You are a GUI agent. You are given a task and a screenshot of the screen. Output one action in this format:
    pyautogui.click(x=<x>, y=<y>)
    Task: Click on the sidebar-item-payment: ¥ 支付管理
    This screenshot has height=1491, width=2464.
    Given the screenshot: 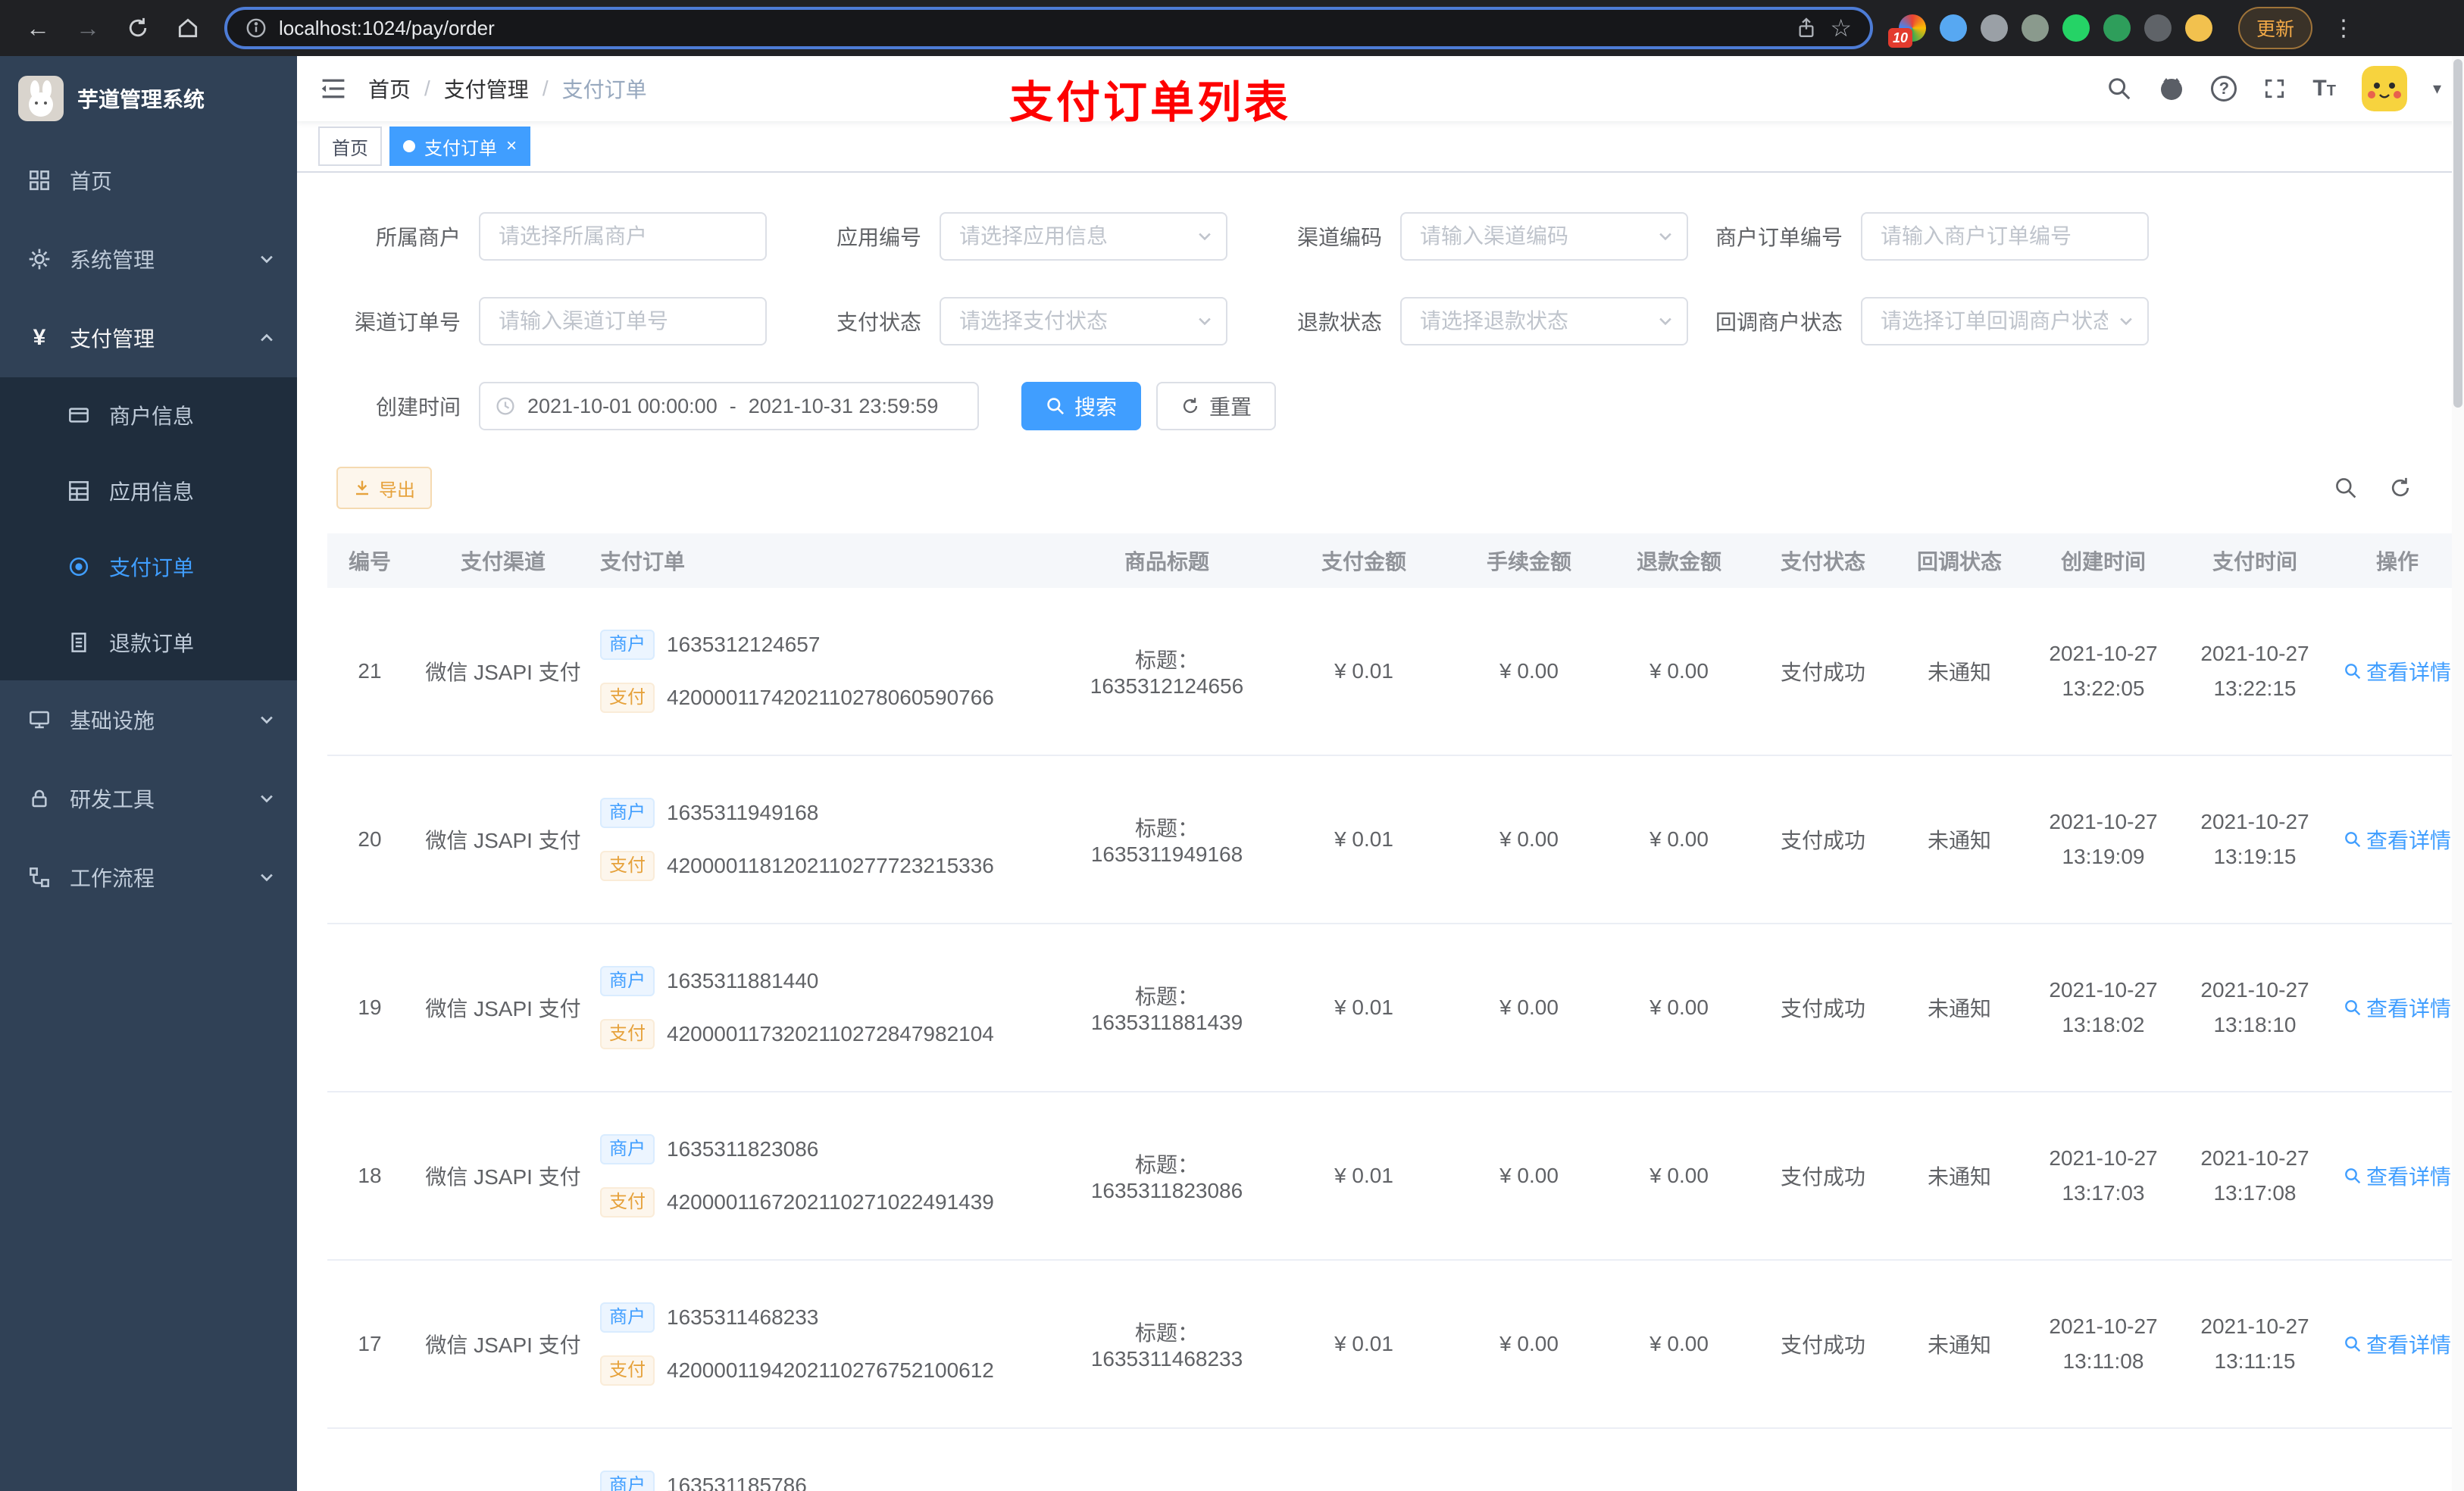 What is the action you would take?
    pyautogui.click(x=148, y=338)
    